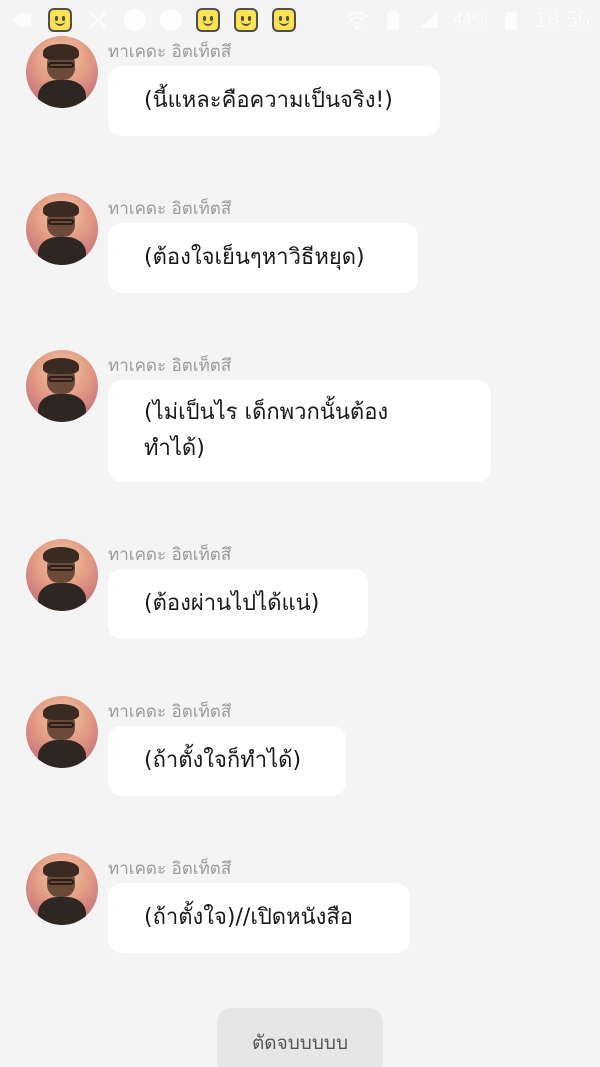 This screenshot has height=1067, width=600. I want to click on message-text: (ต้องผ่านไปได้แน่), so click(232, 603).